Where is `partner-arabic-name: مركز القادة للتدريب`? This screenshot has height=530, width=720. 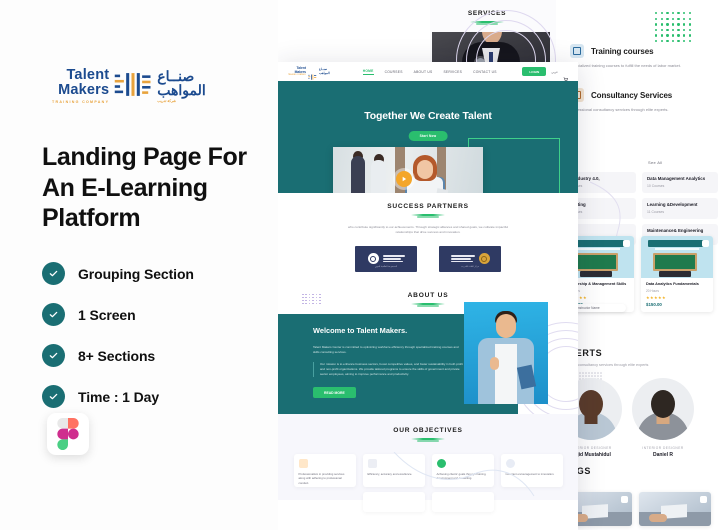 partner-arabic-name: مركز القادة للتدريب is located at coordinates (470, 266).